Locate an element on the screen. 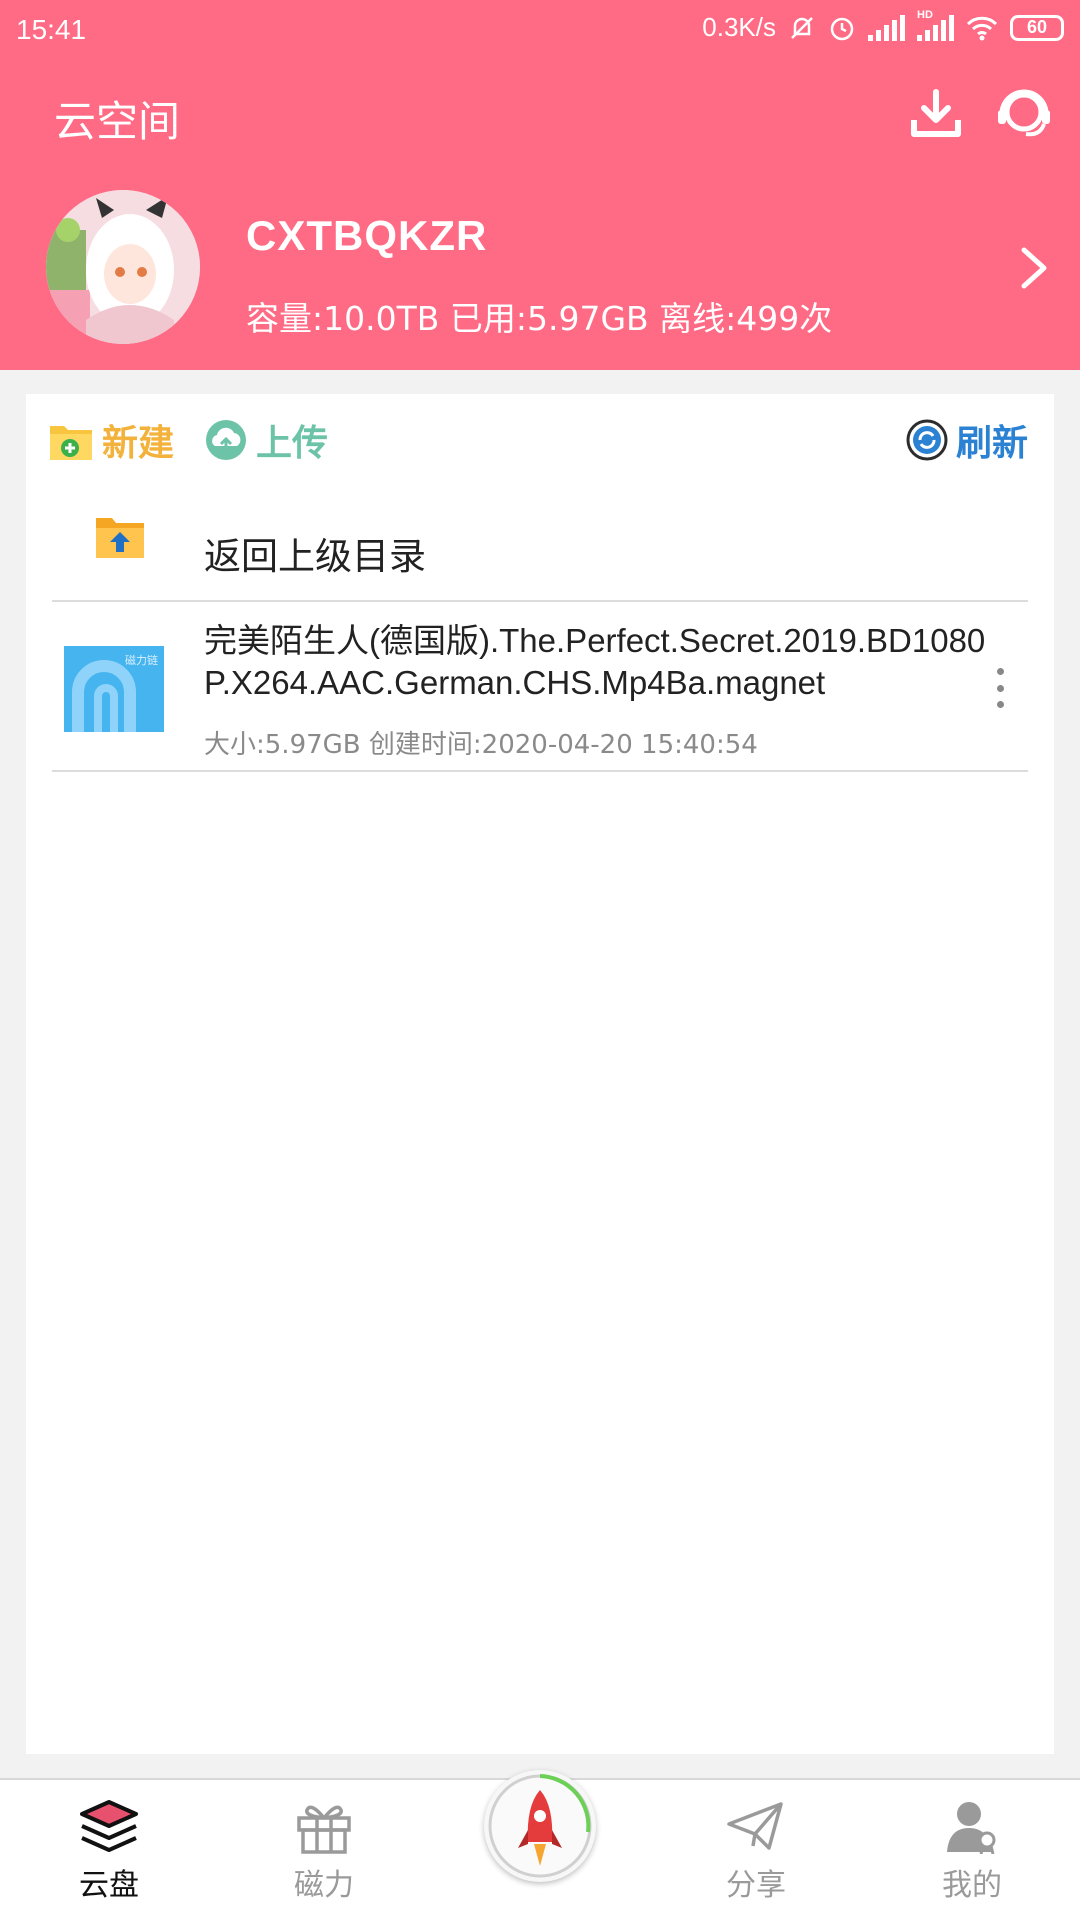 This screenshot has width=1080, height=1920. nav-label-share: 分享 is located at coordinates (756, 1885).